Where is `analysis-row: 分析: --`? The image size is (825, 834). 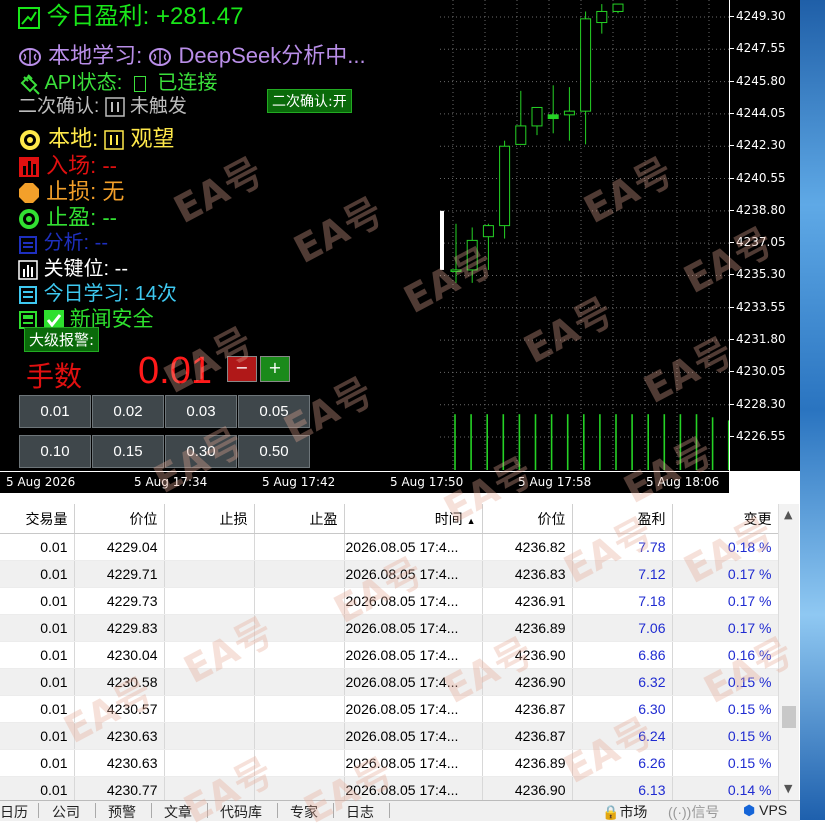
analysis-row: 分析: -- is located at coordinates (63, 240).